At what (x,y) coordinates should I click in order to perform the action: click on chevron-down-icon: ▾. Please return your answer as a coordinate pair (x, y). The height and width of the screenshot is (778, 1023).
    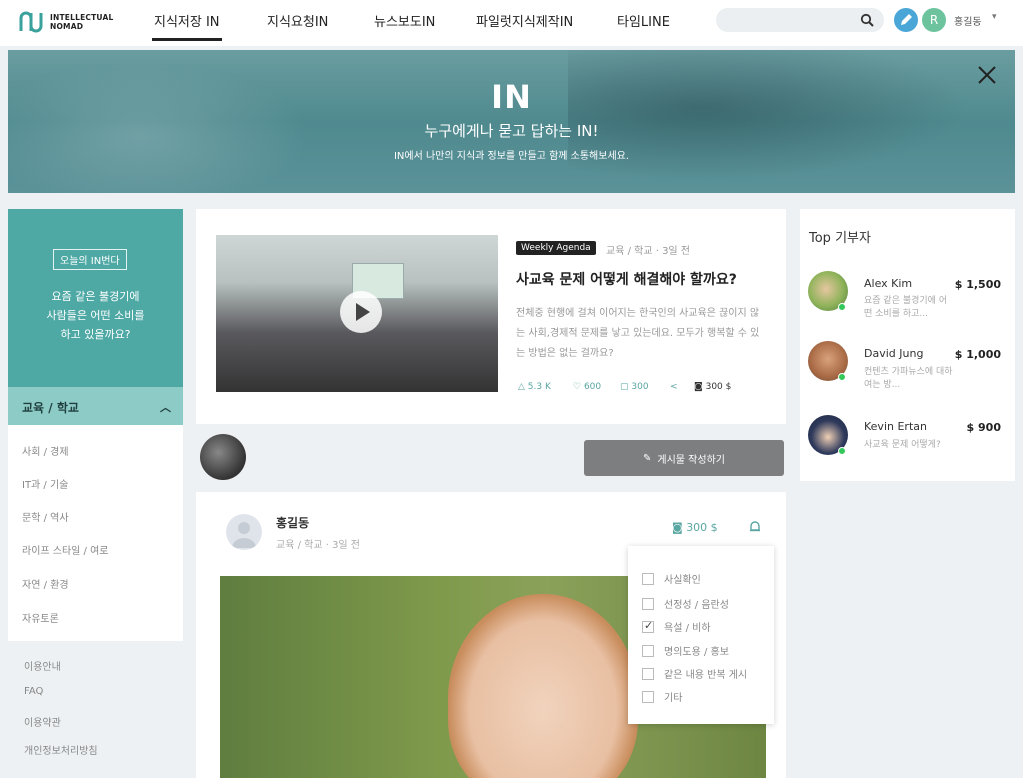
    Looking at the image, I should click on (994, 17).